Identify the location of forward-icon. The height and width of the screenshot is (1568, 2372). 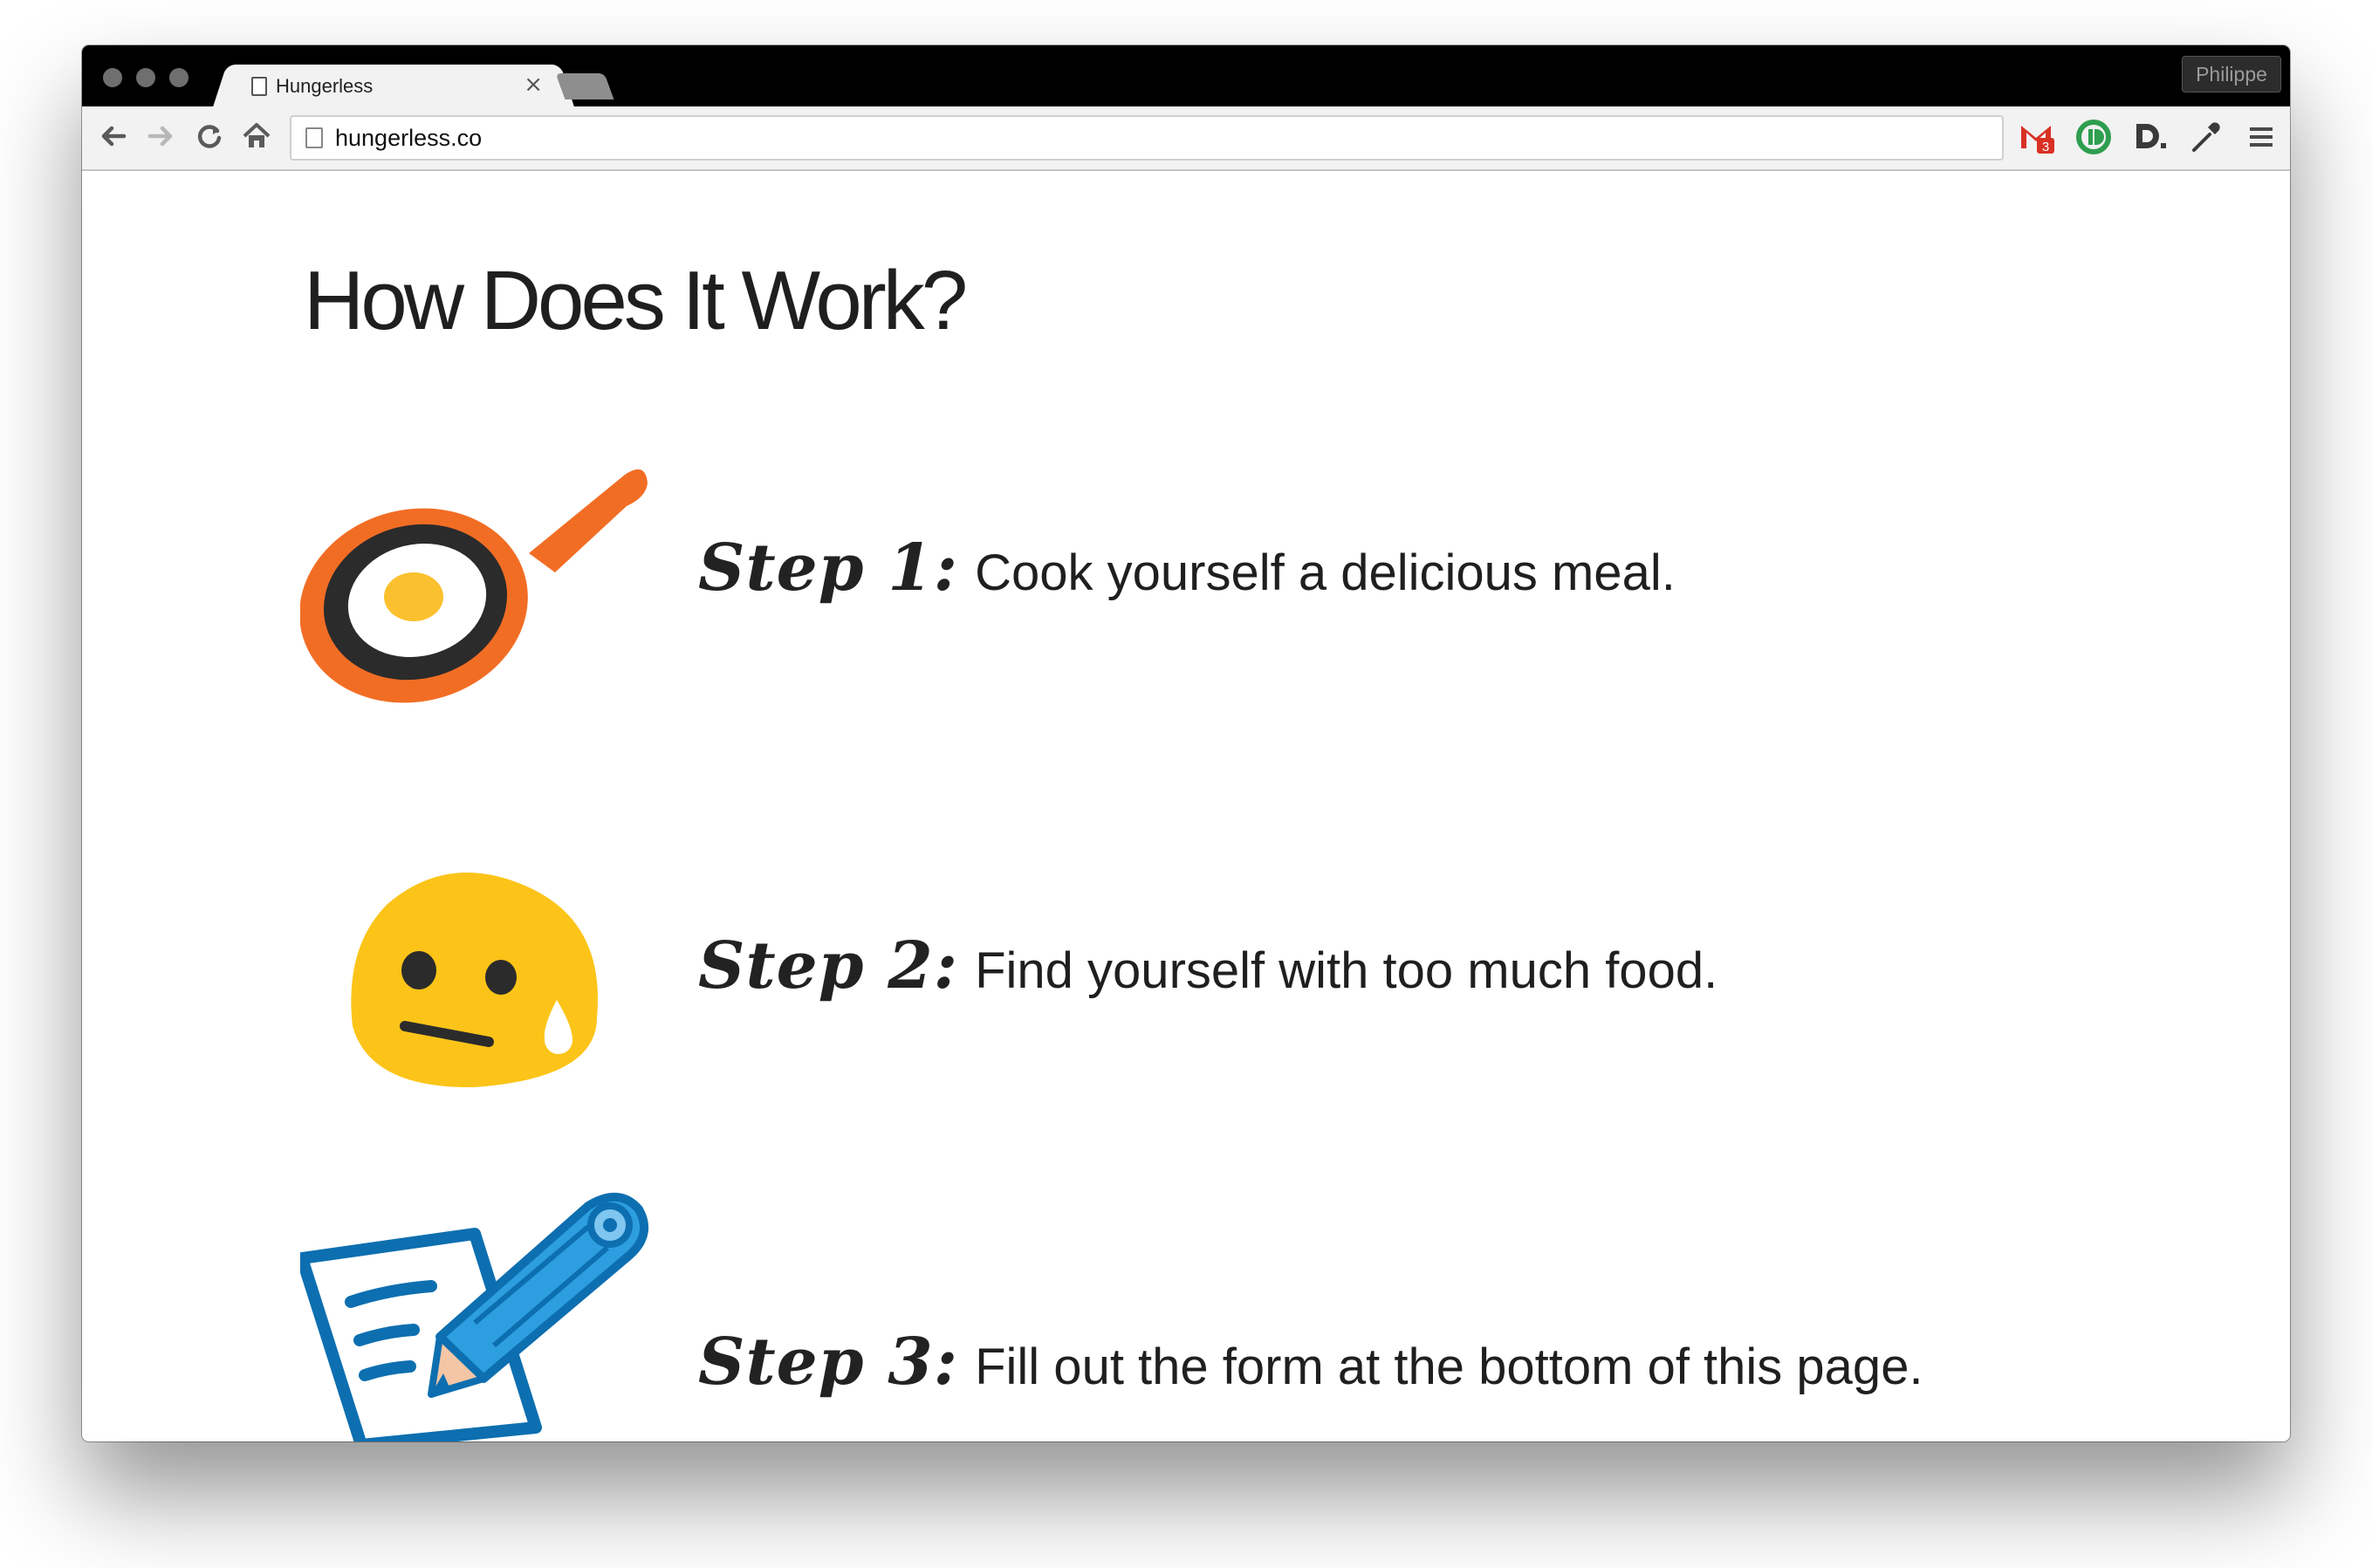
(160, 136).